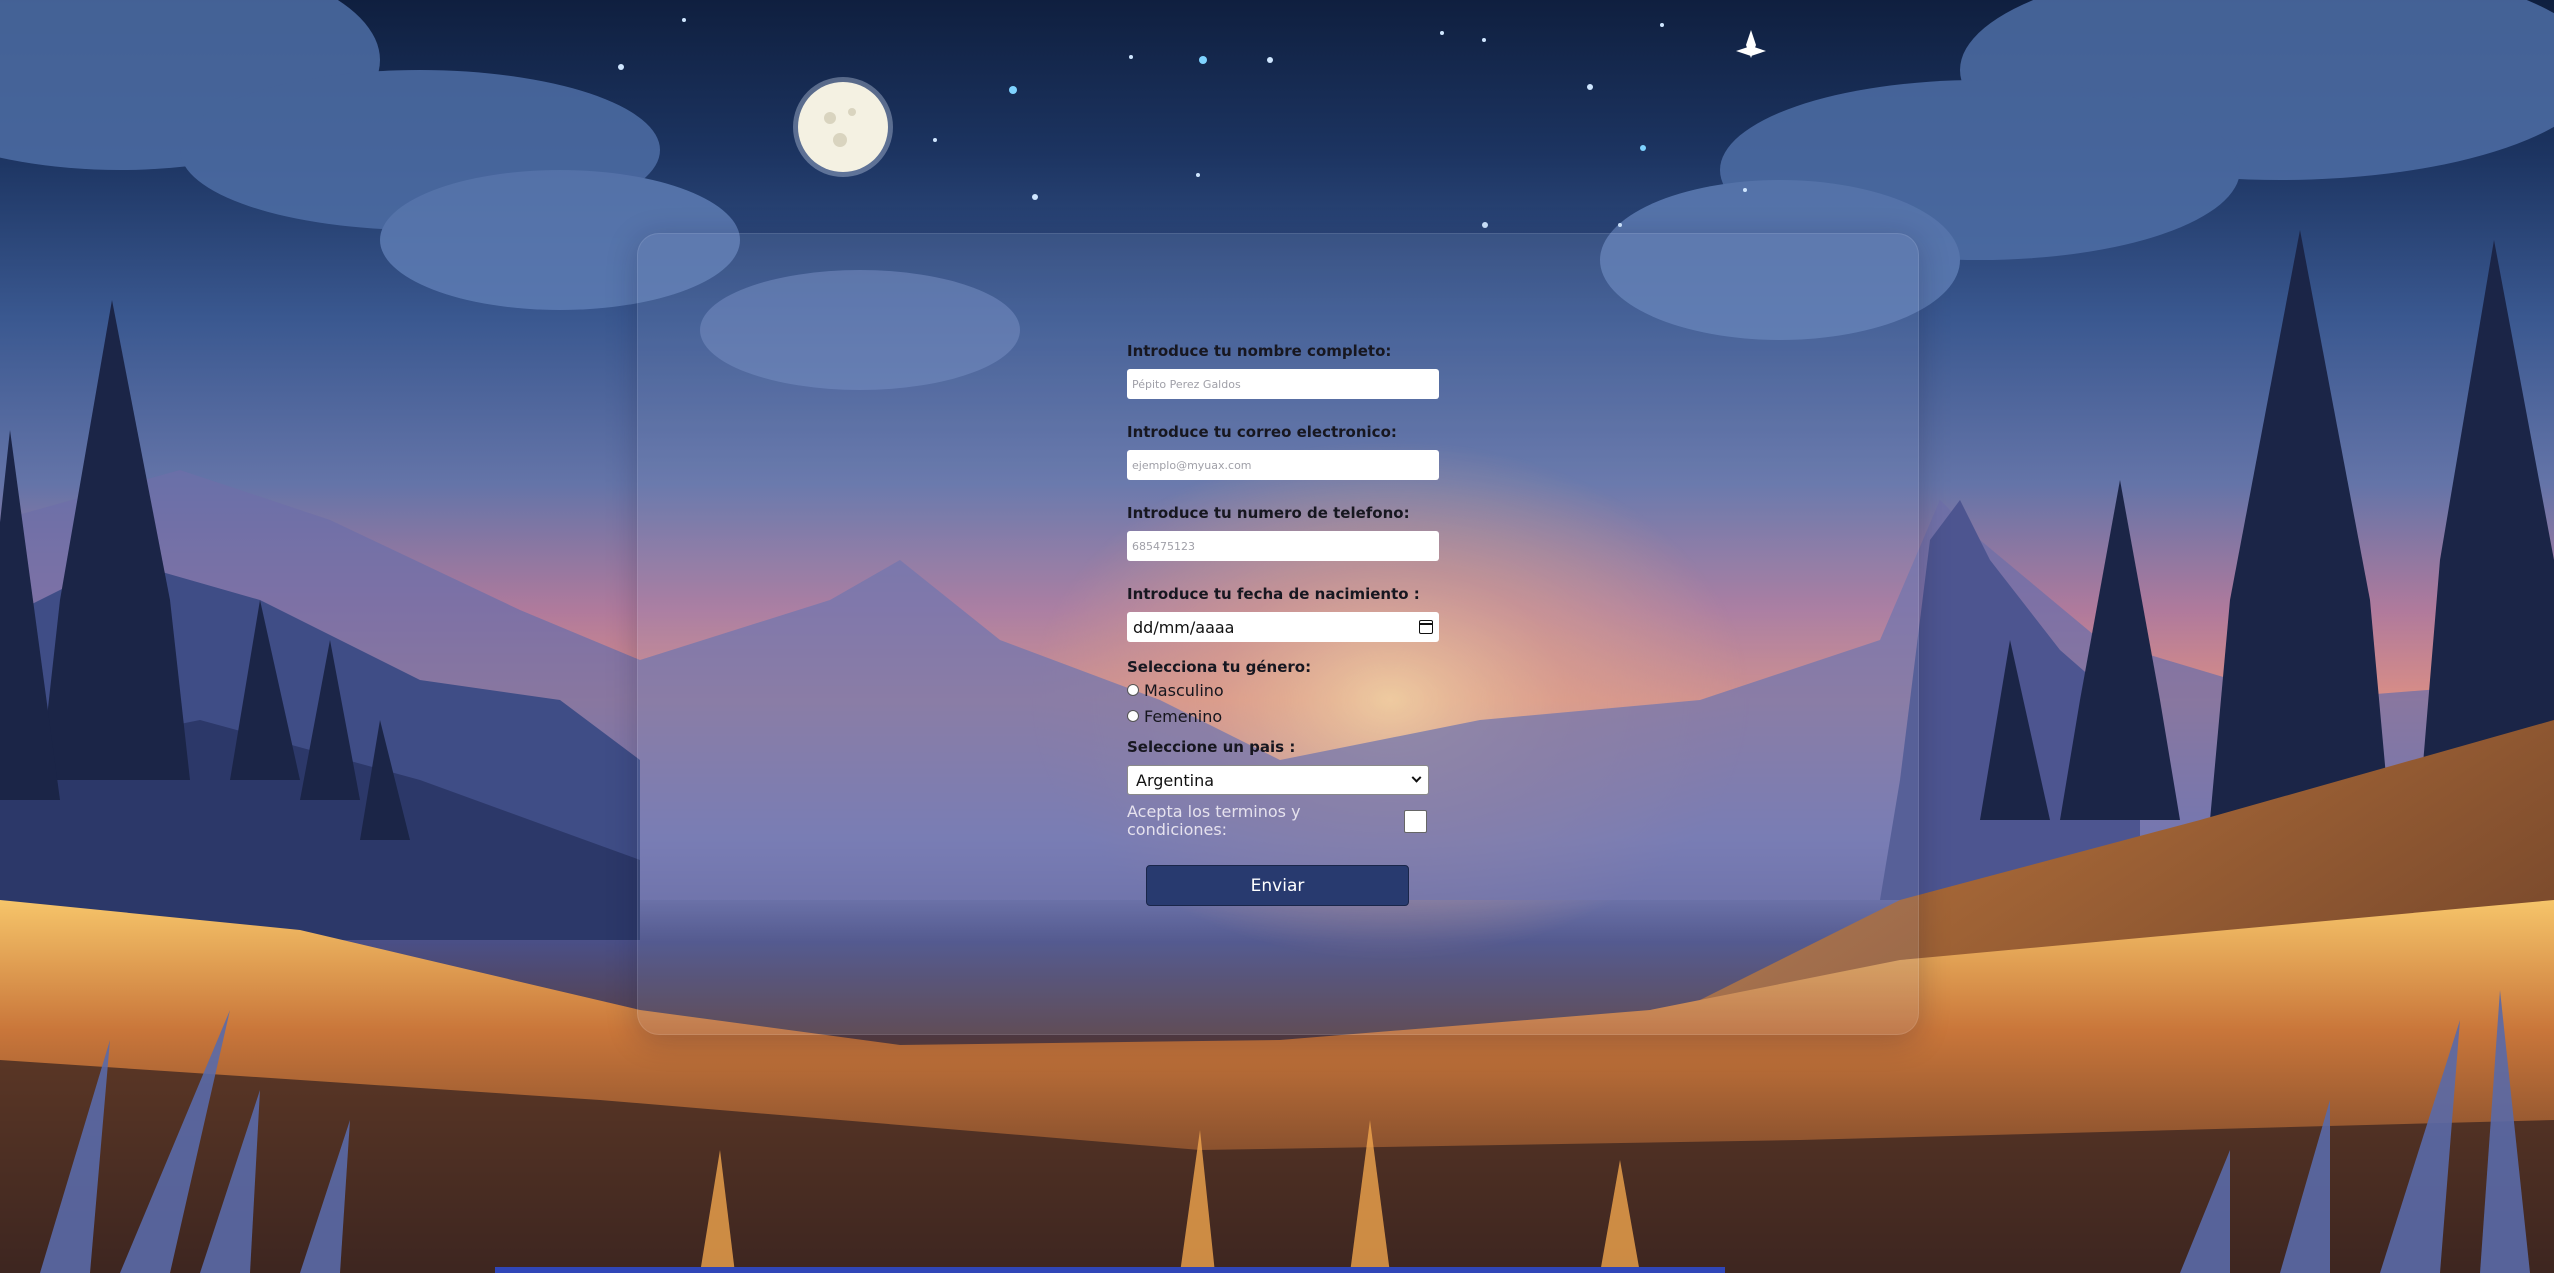  What do you see at coordinates (1214, 820) in the screenshot?
I see `terms-label: Acepta los terminos y condiciones:` at bounding box center [1214, 820].